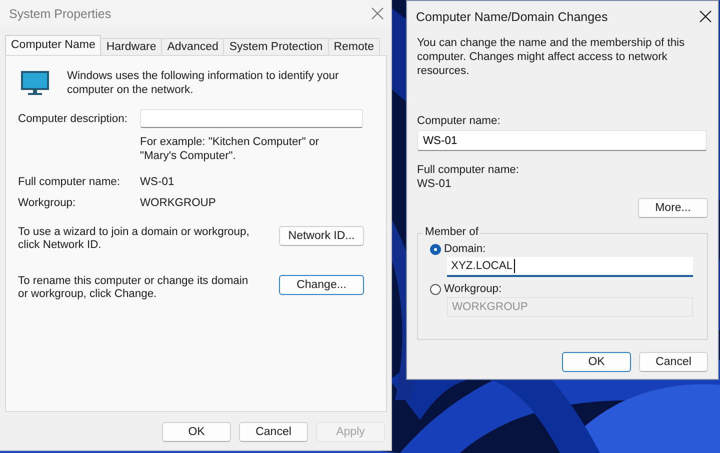 This screenshot has width=720, height=453. What do you see at coordinates (276, 46) in the screenshot?
I see `tab: System Protection` at bounding box center [276, 46].